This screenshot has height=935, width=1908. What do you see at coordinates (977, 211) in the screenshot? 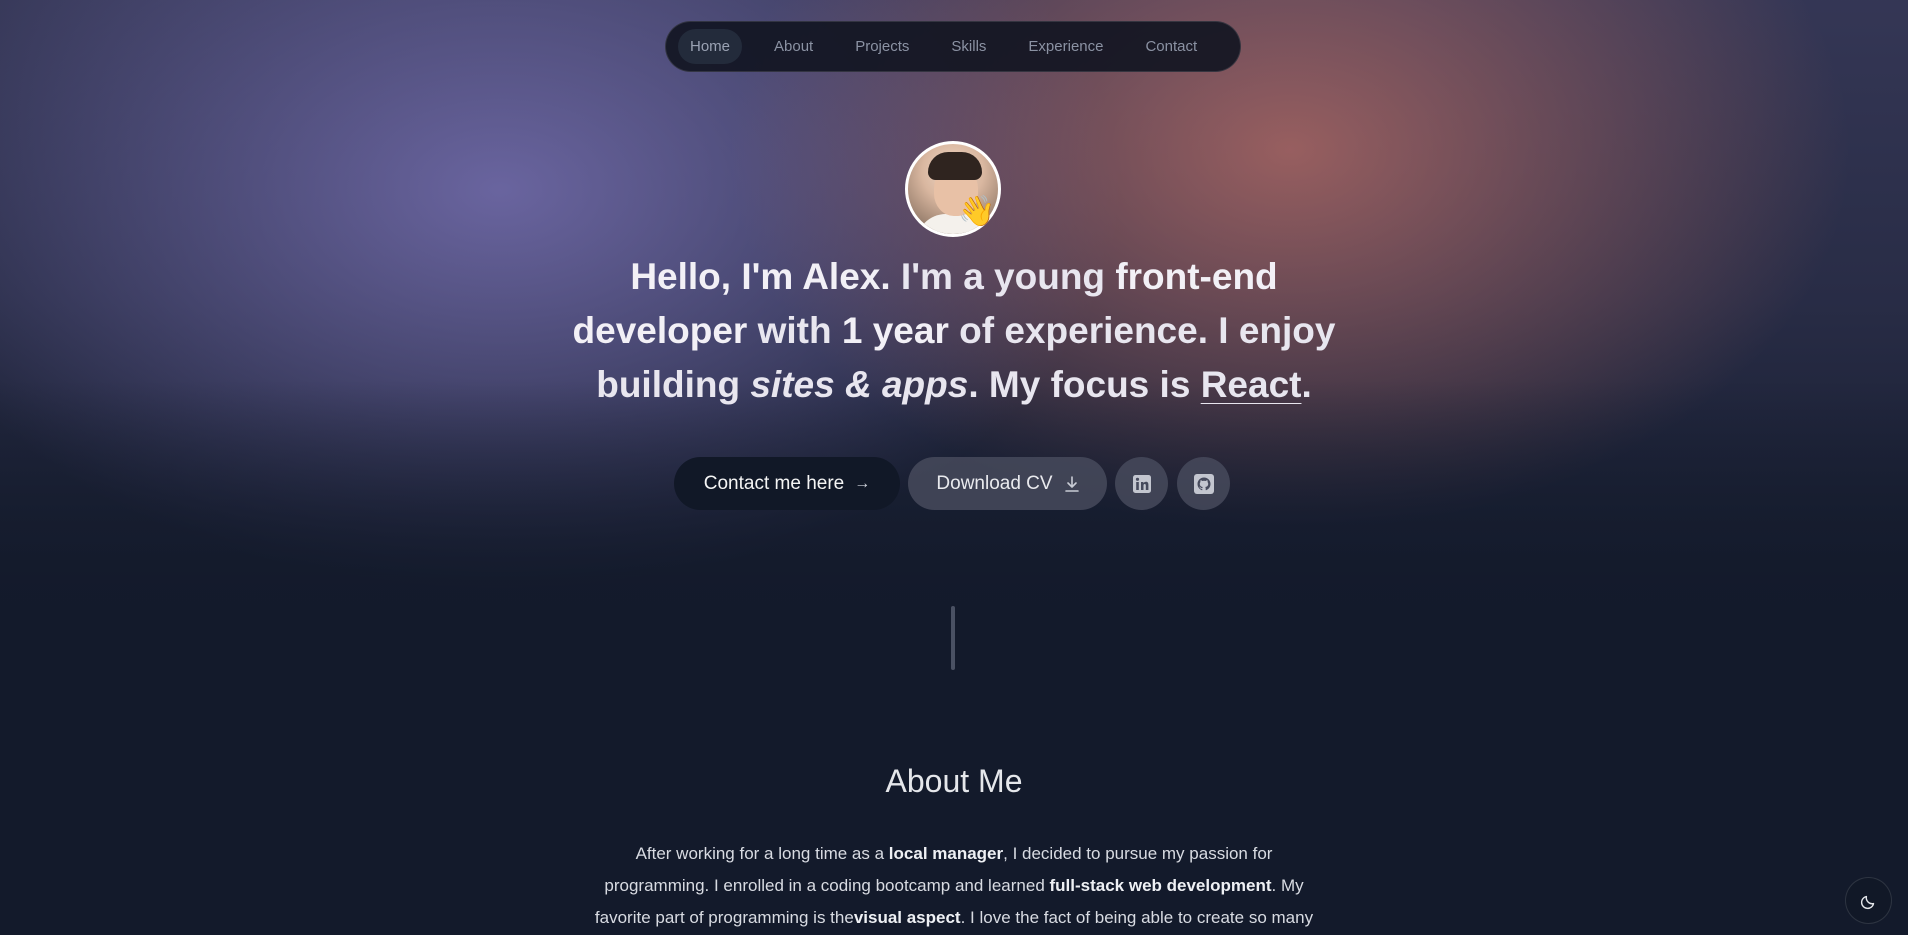
I see `waving-hand-emoji: 👋` at bounding box center [977, 211].